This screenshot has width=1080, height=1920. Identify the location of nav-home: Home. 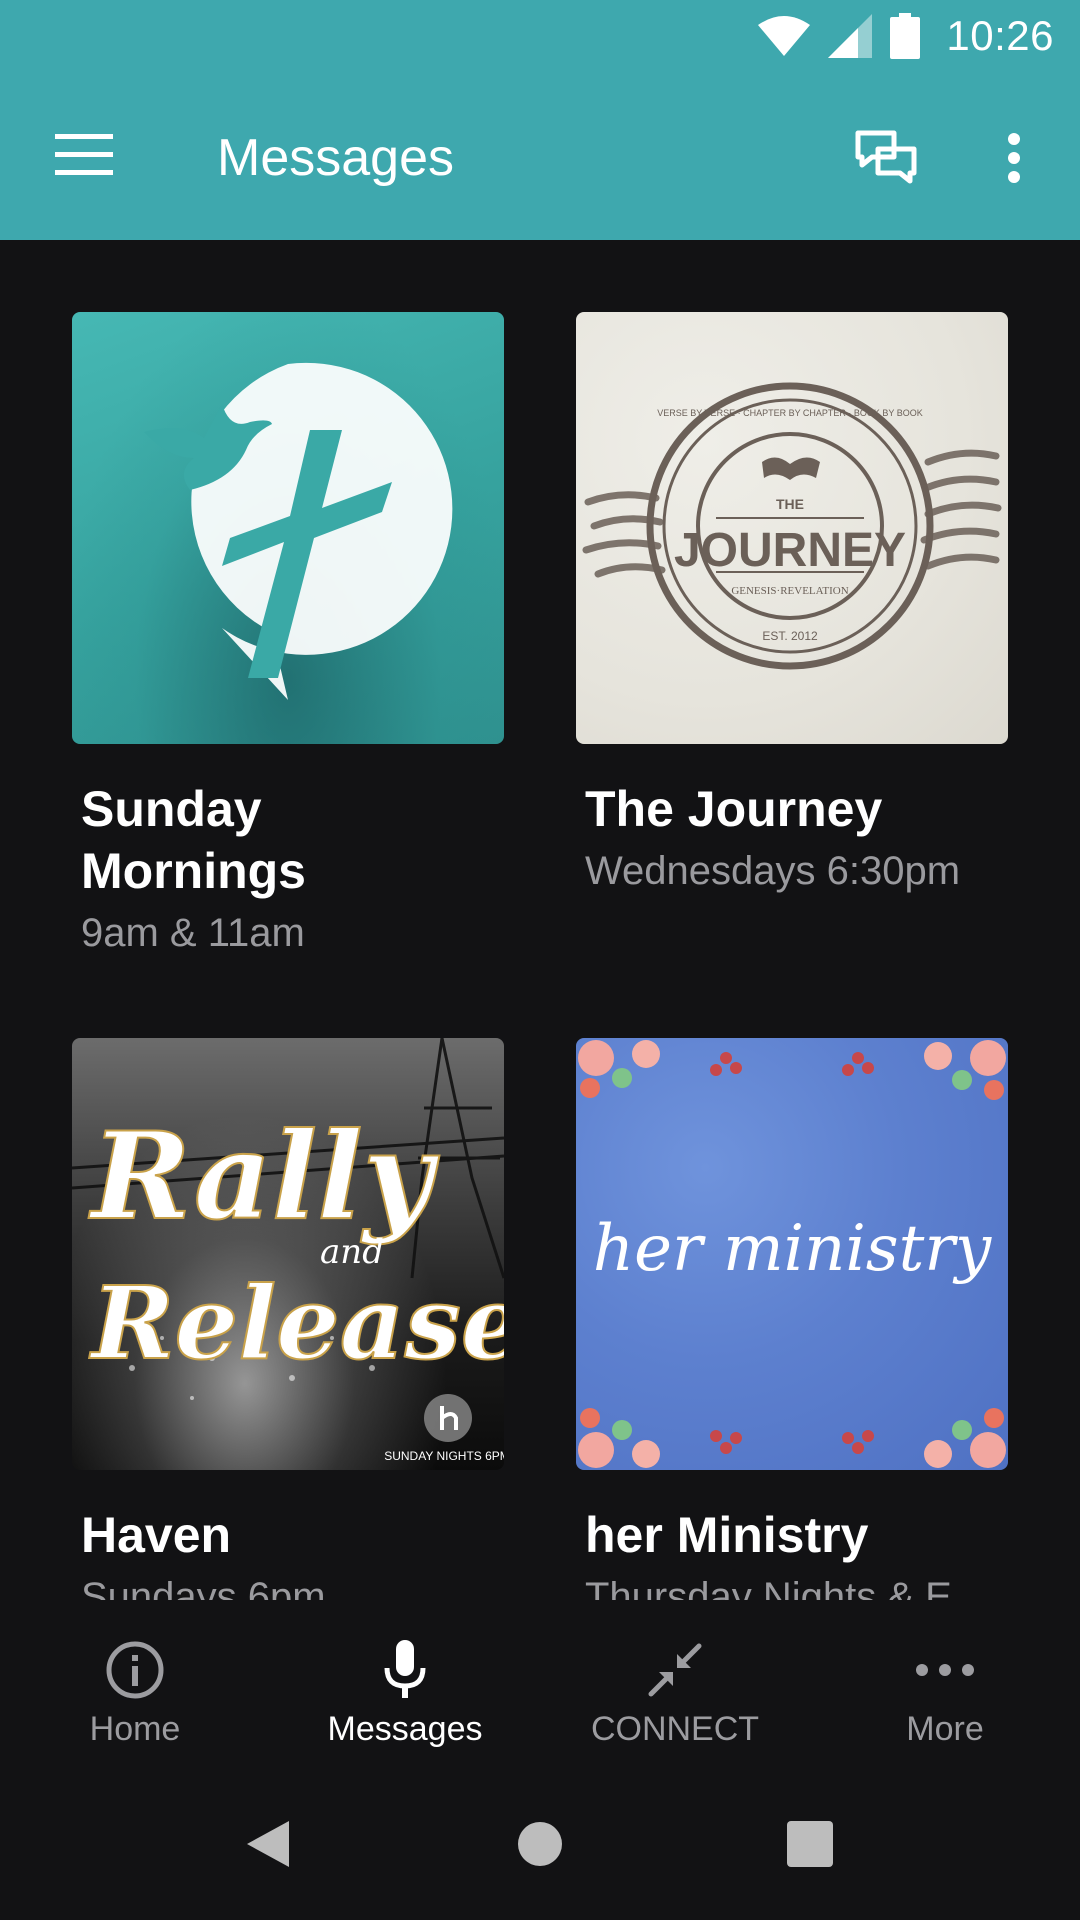
(135, 1683).